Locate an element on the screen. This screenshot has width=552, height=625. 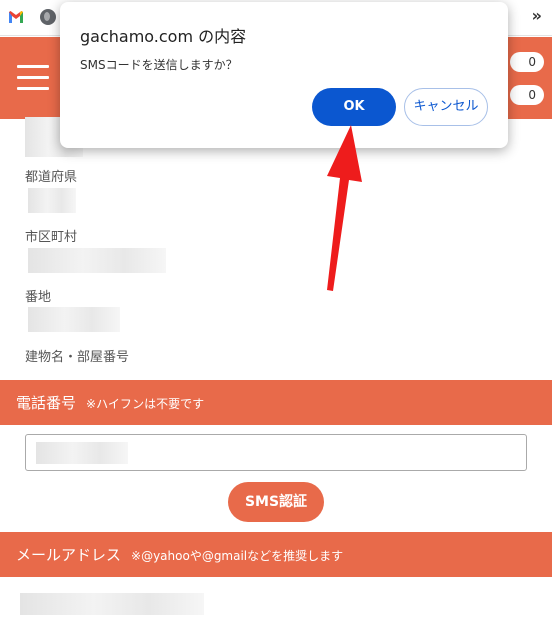
cancel-button: キャンセル is located at coordinates (446, 107).